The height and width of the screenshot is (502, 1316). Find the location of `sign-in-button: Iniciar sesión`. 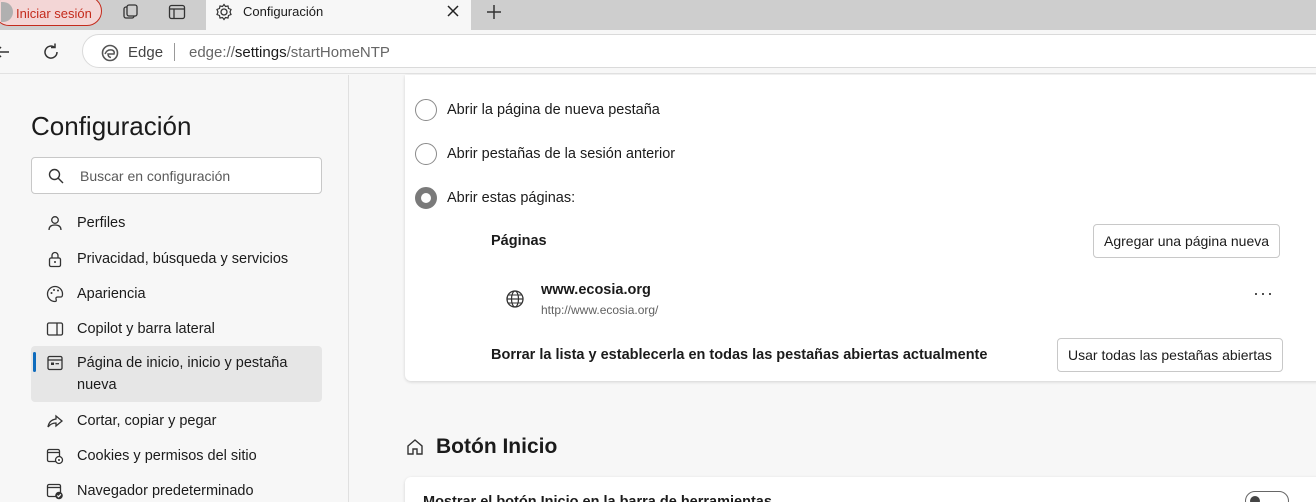

sign-in-button: Iniciar sesión is located at coordinates (51, 13).